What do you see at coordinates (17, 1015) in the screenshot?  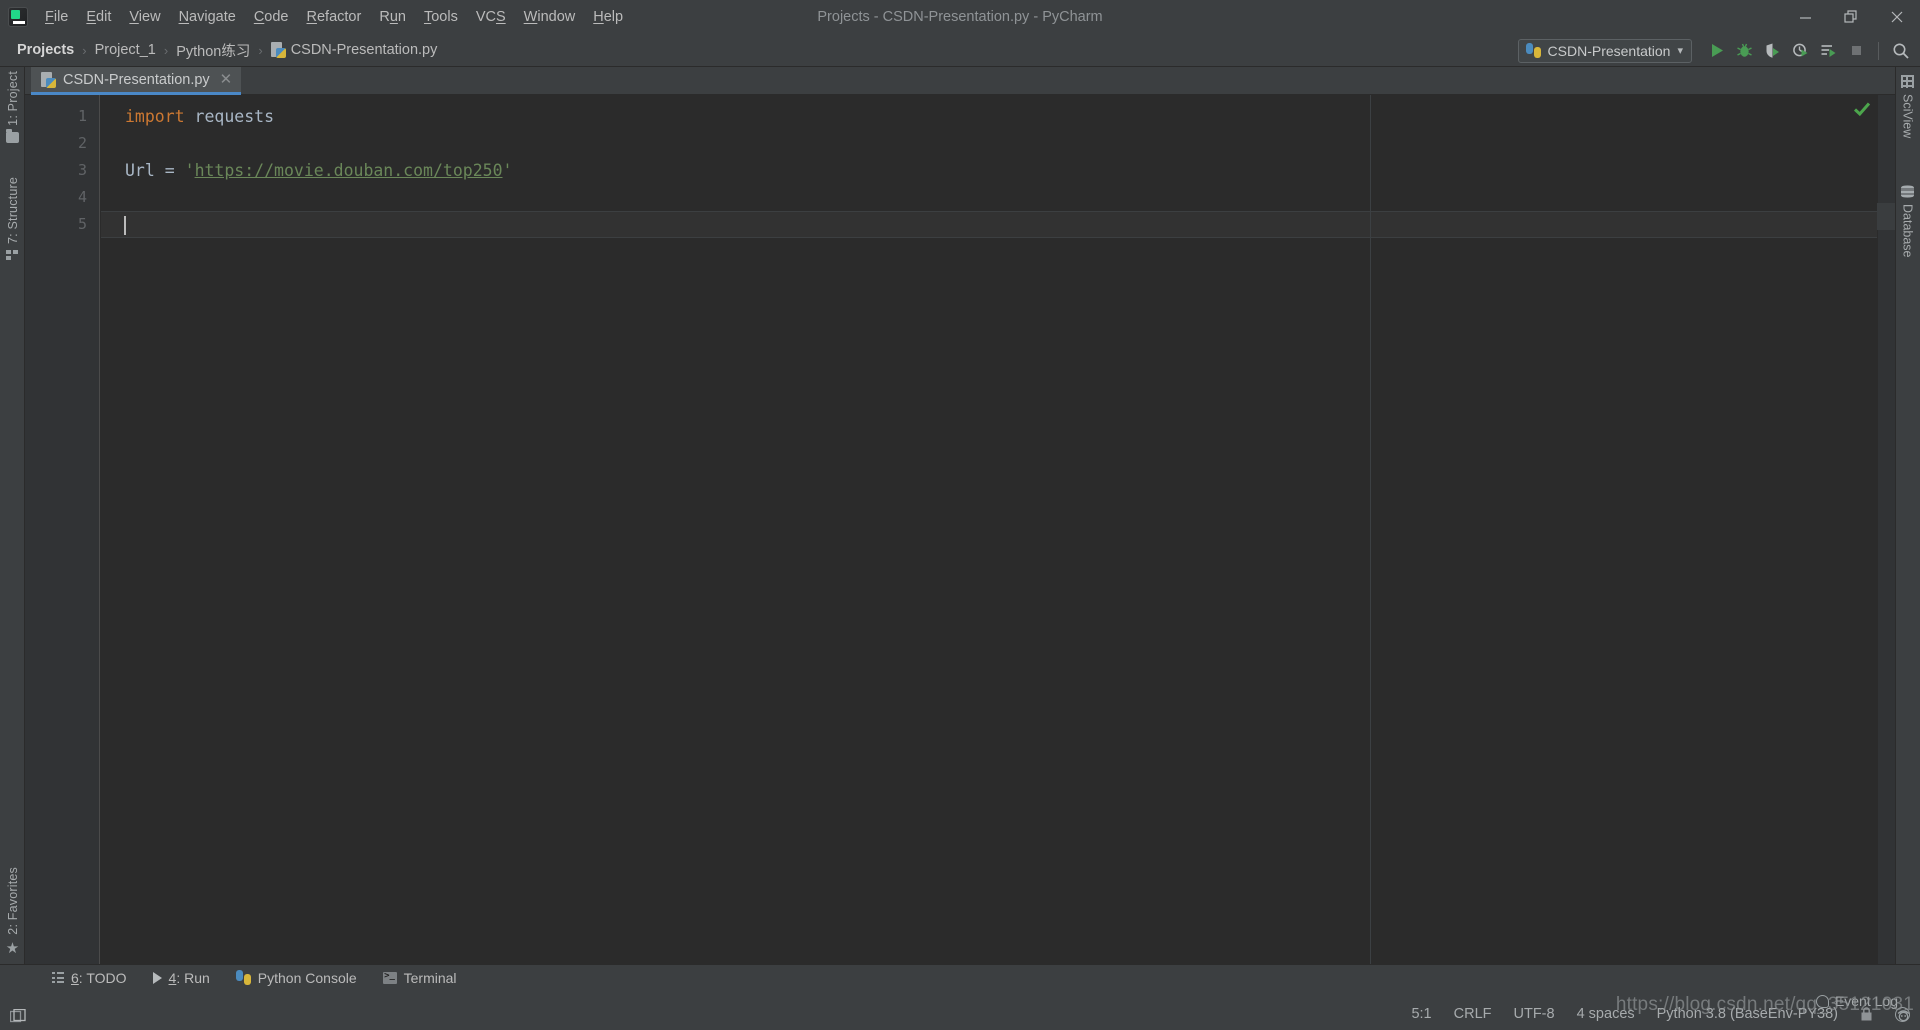 I see `toggle-tool-windows-icon` at bounding box center [17, 1015].